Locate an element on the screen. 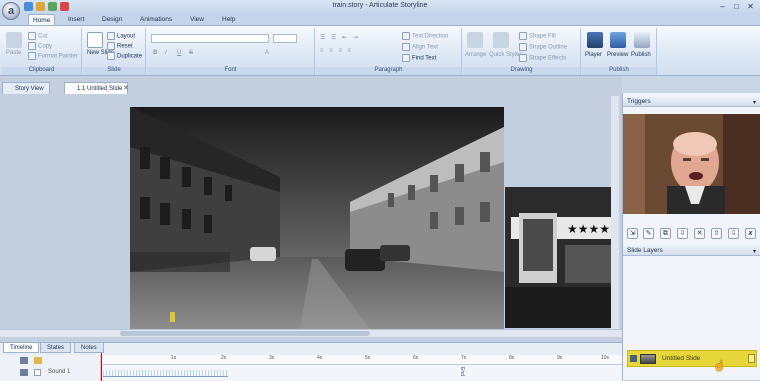 The width and height of the screenshot is (760, 381). timeline-ruler: 1s 2s 3s 4s 5s 6s 7s 8s 9s 10s is located at coordinates (361, 360).